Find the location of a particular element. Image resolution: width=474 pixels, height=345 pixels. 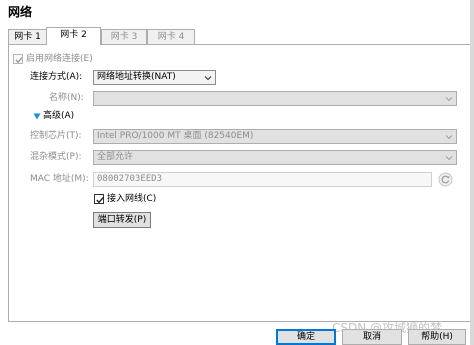

promisc-mode-value: 全部允许 is located at coordinates (115, 157).